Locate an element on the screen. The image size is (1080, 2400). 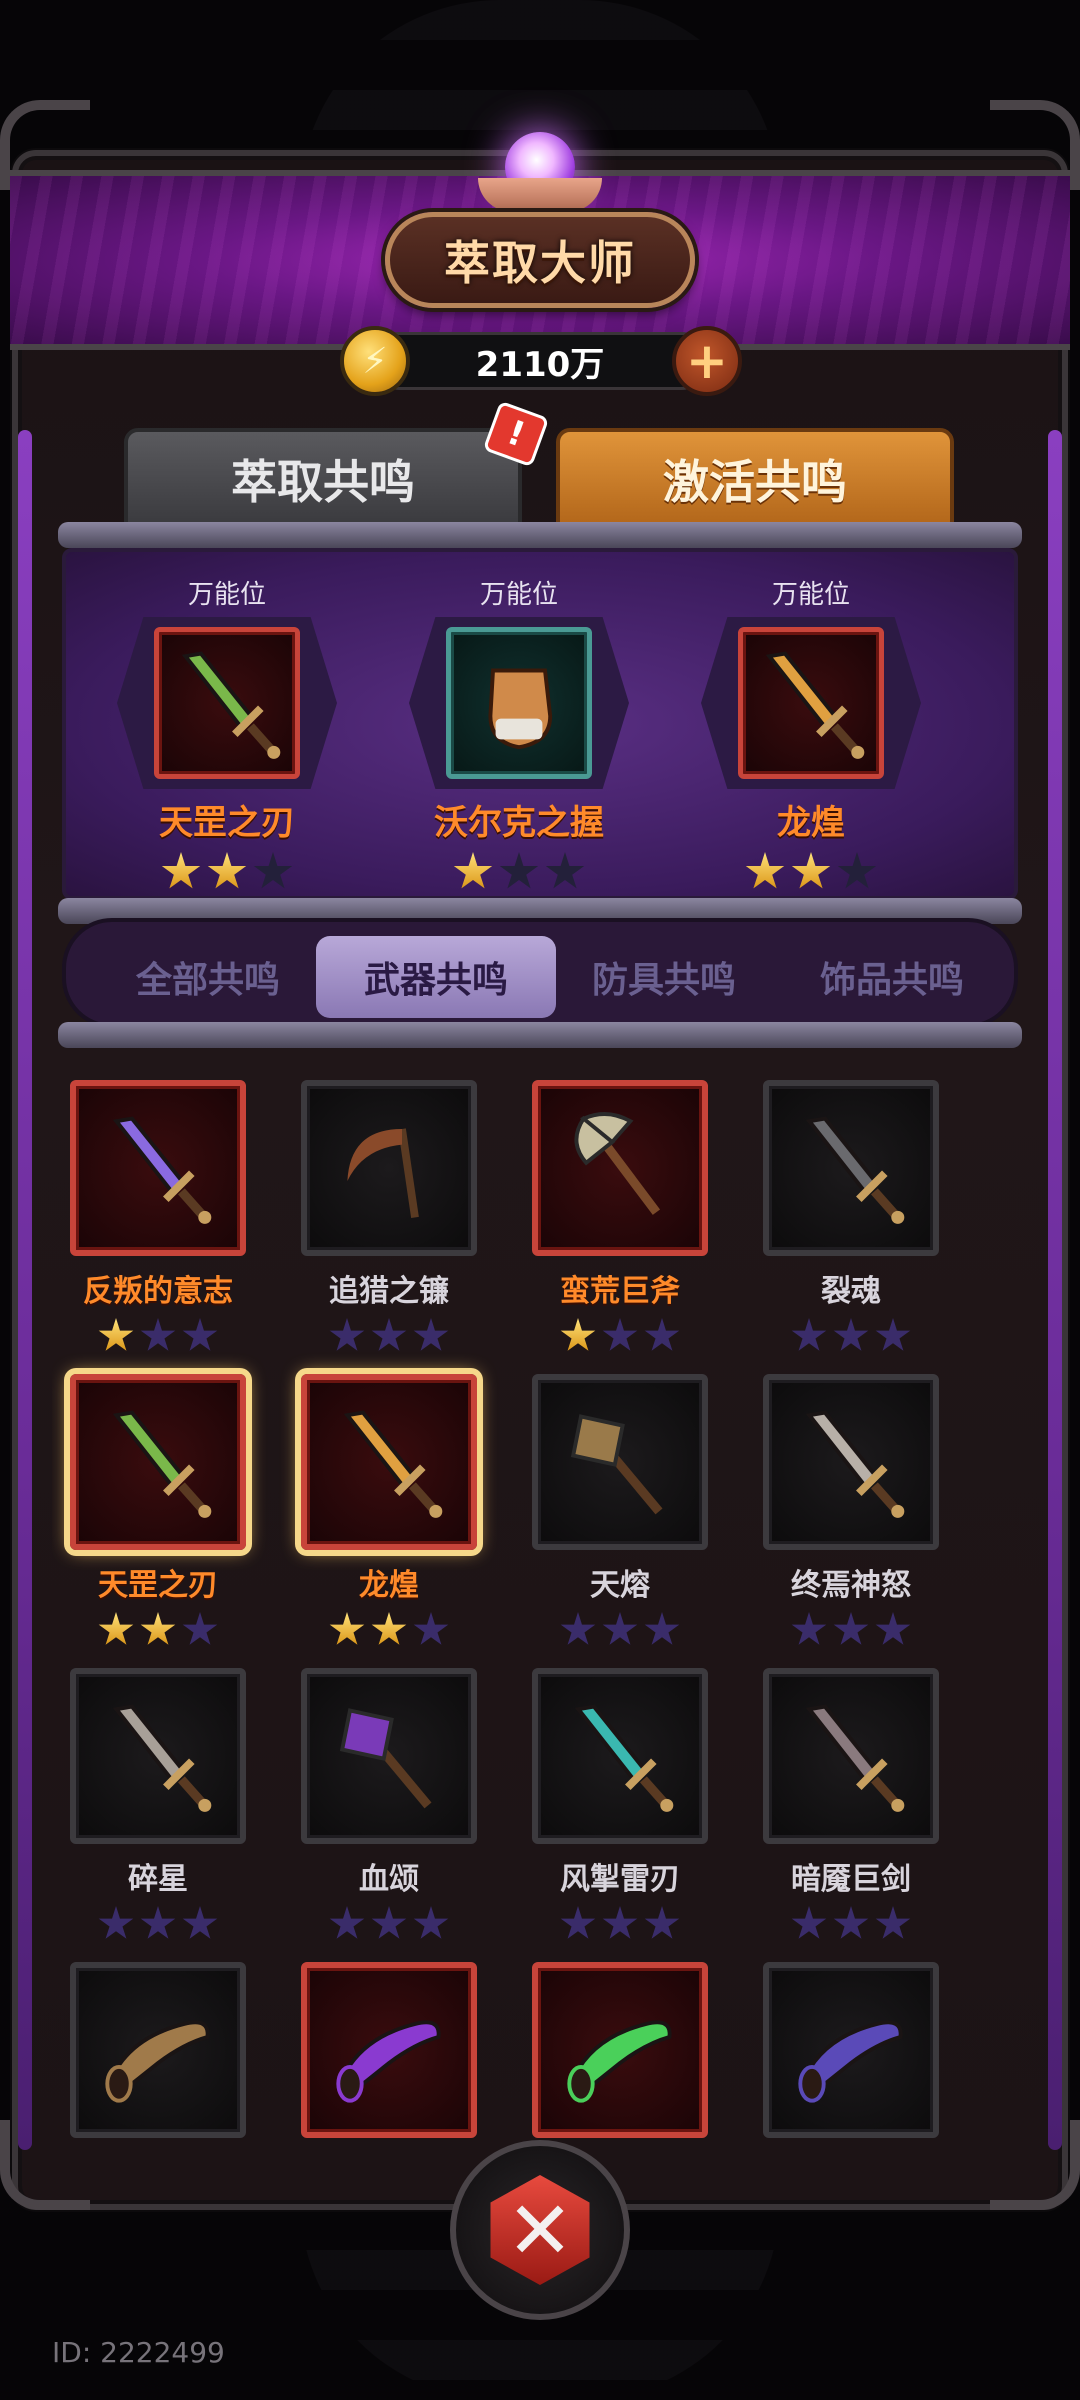
tab-armor-resonance: 防具共鸣 is located at coordinates (664, 977).